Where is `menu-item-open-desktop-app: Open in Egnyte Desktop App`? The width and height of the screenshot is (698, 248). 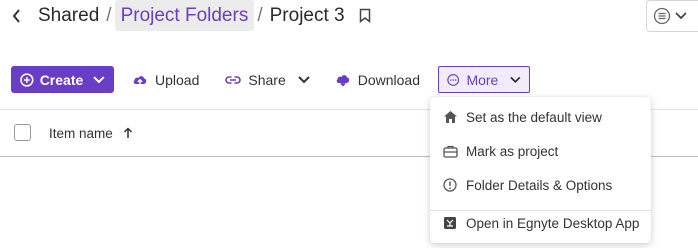
menu-item-open-desktop-app: Open in Egnyte Desktop App is located at coordinates (540, 223).